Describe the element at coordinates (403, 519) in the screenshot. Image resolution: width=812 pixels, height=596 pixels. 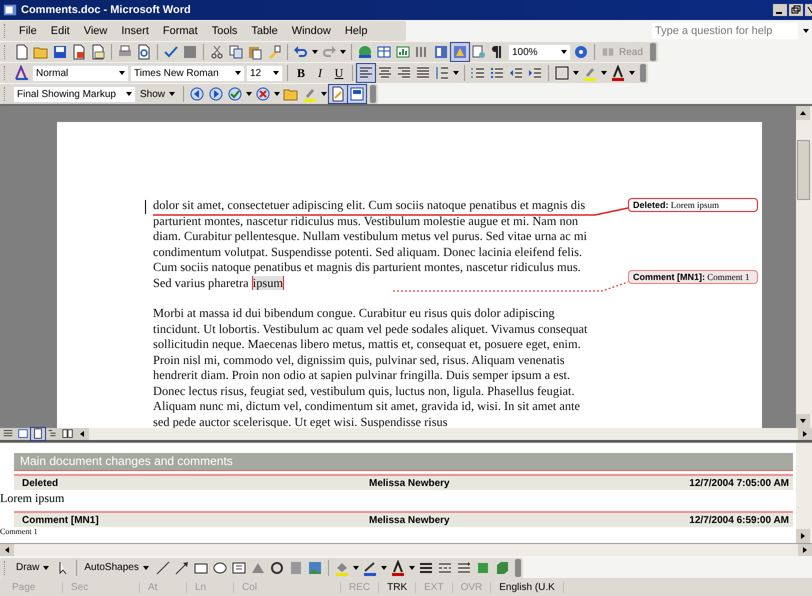
I see `change-entry-header: Comment [MN1] Melissa Newbery 12/7/2004 6:59:00 AM` at that location.